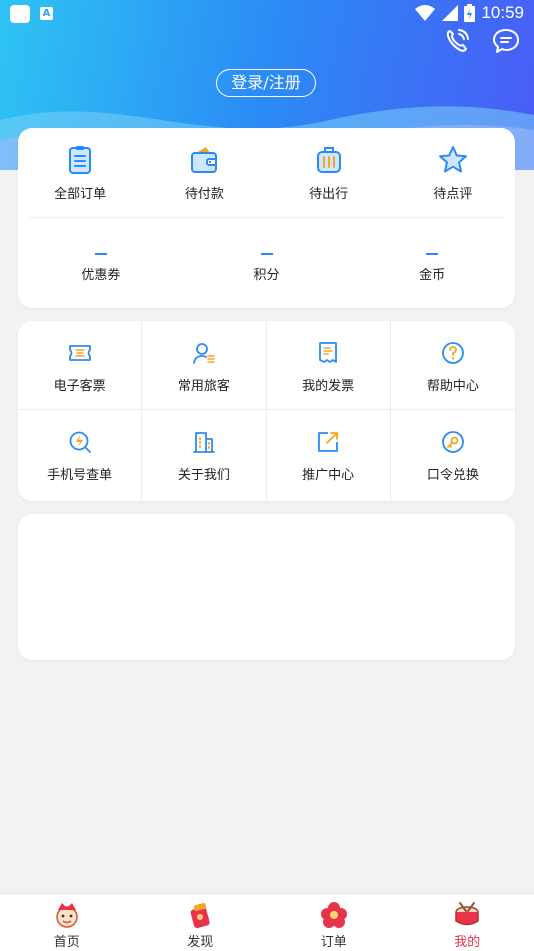 Image resolution: width=534 pixels, height=951 pixels. Describe the element at coordinates (328, 384) in the screenshot. I see `service-my-invoices-label: 我的发票` at that location.